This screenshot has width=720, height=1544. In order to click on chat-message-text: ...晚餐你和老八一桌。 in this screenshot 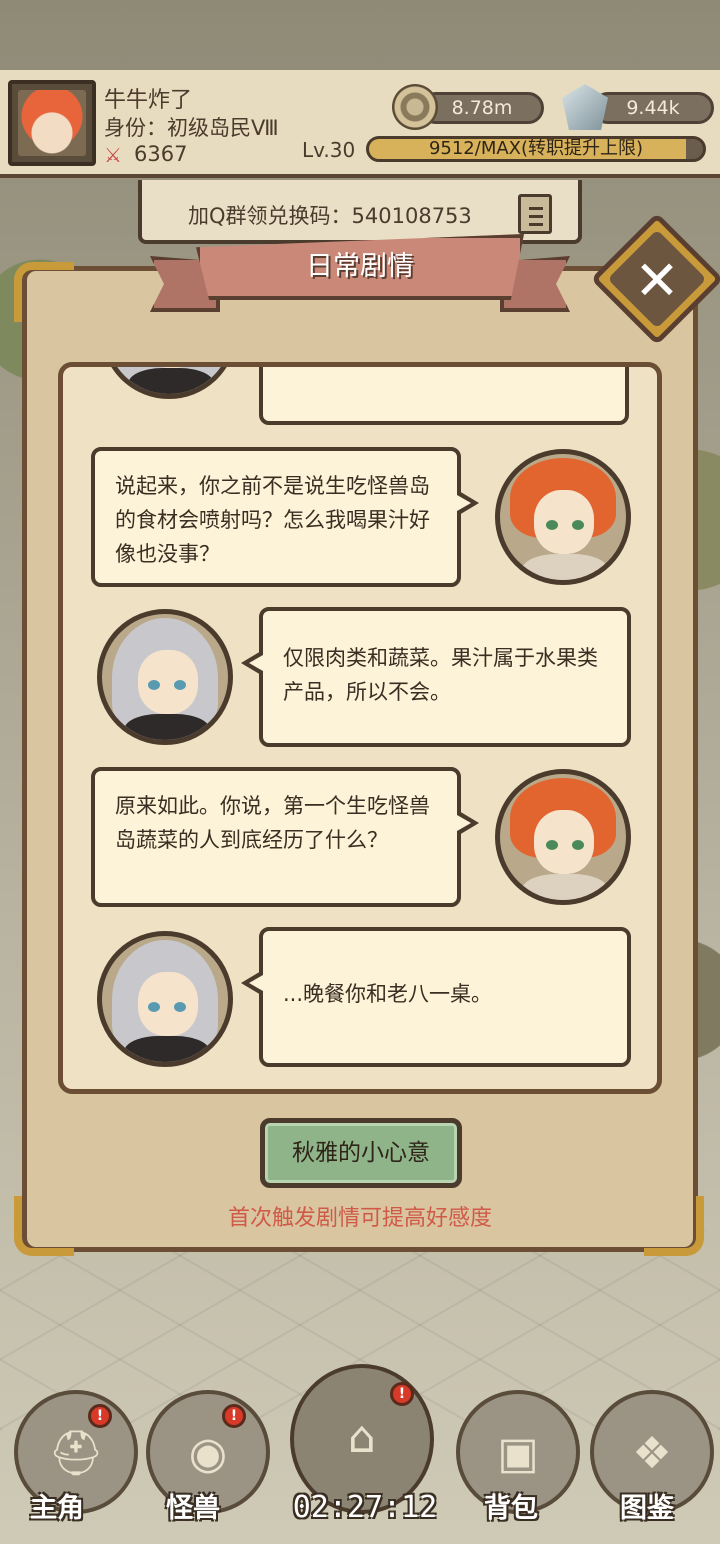, I will do `click(388, 994)`.